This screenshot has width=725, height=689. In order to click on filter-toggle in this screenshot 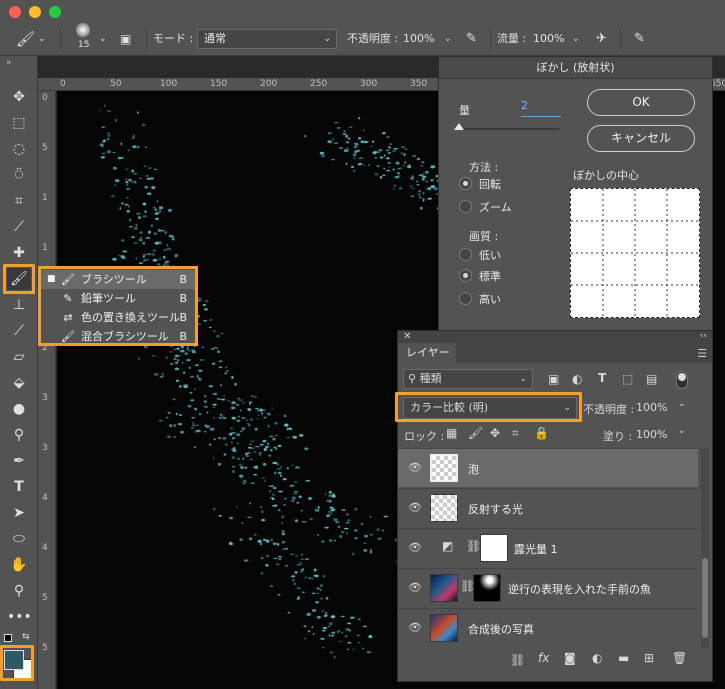, I will do `click(682, 380)`.